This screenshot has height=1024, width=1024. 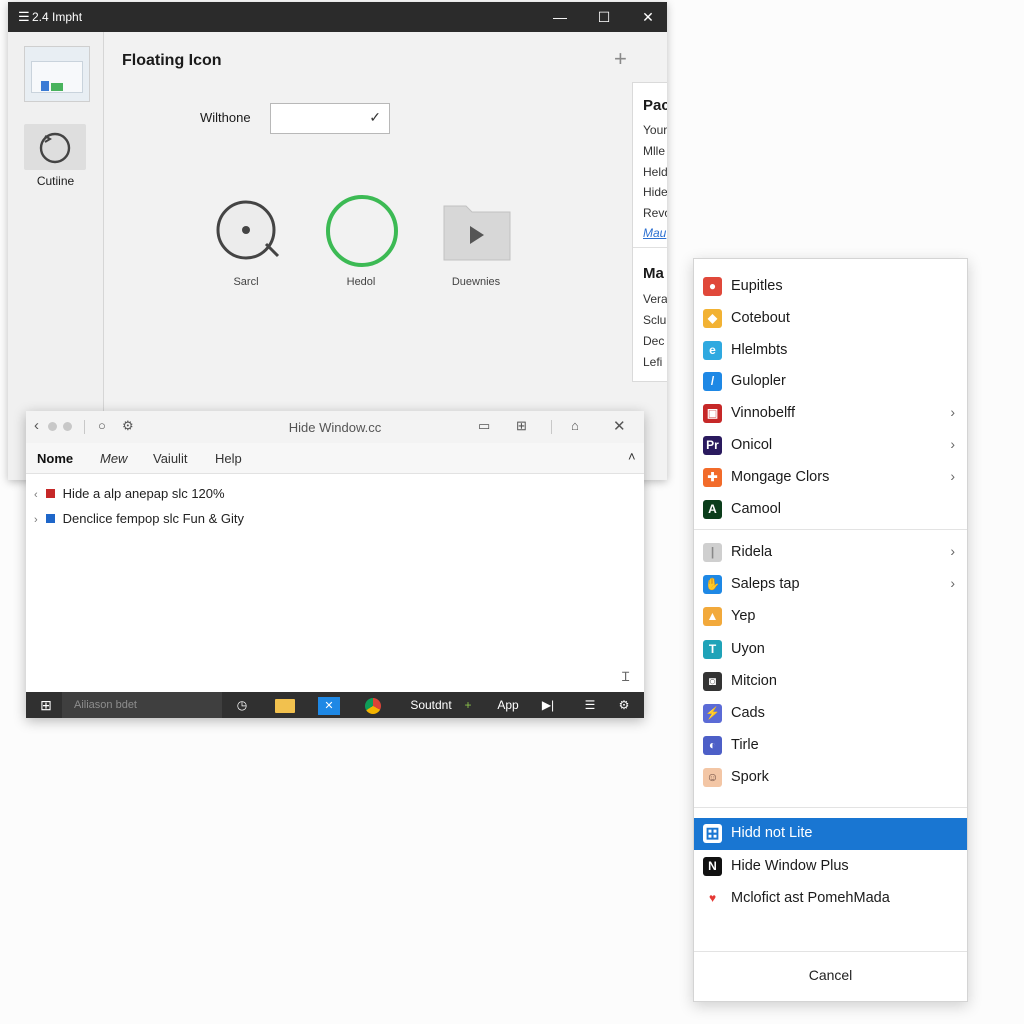 What do you see at coordinates (712, 833) in the screenshot?
I see `windows-icon: ⊞` at bounding box center [712, 833].